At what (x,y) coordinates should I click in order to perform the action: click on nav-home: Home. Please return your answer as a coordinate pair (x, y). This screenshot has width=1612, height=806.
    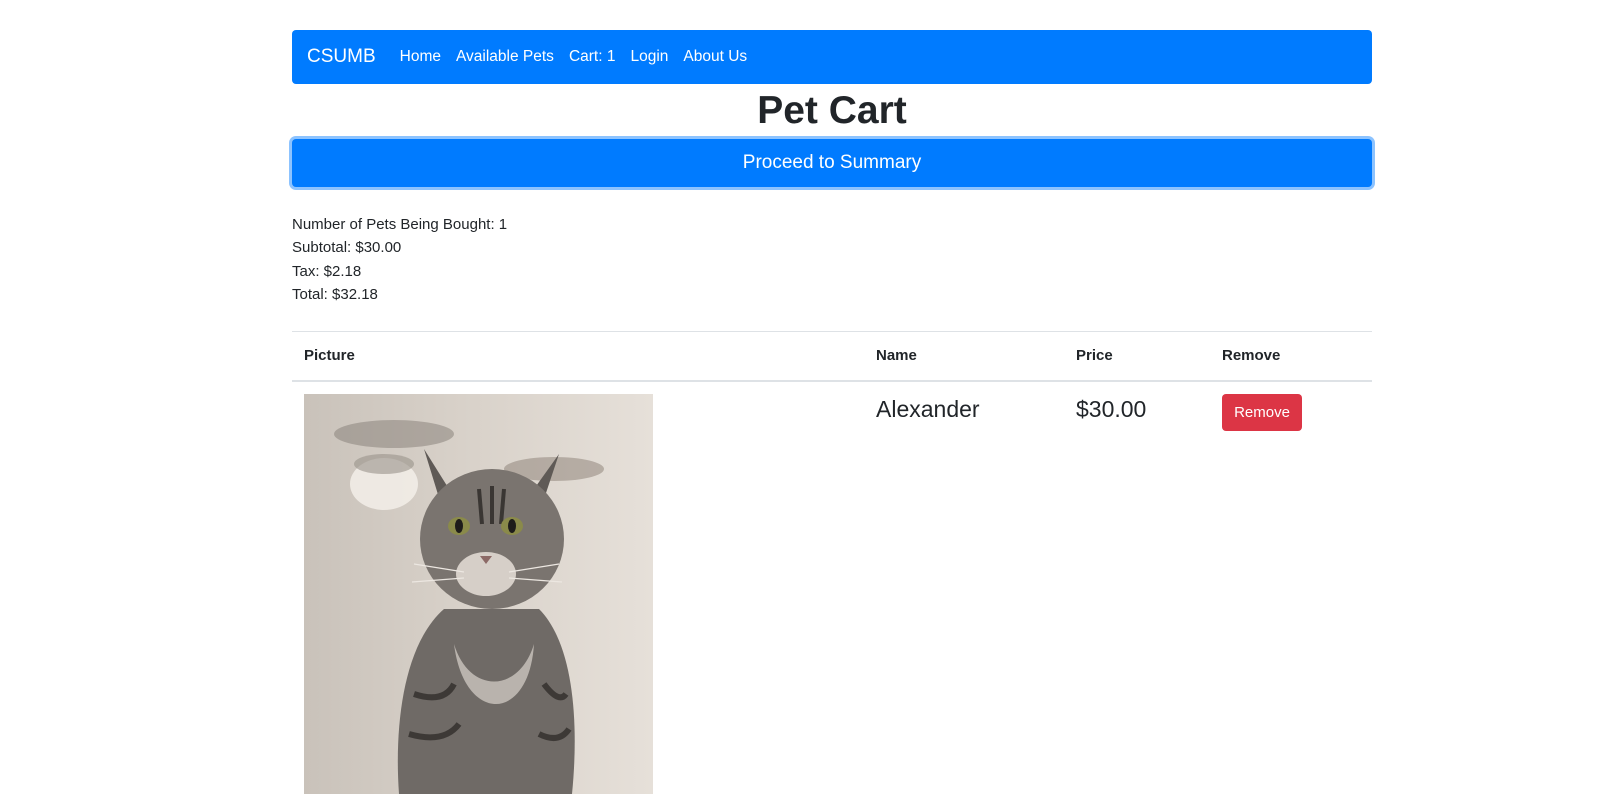
    Looking at the image, I should click on (420, 57).